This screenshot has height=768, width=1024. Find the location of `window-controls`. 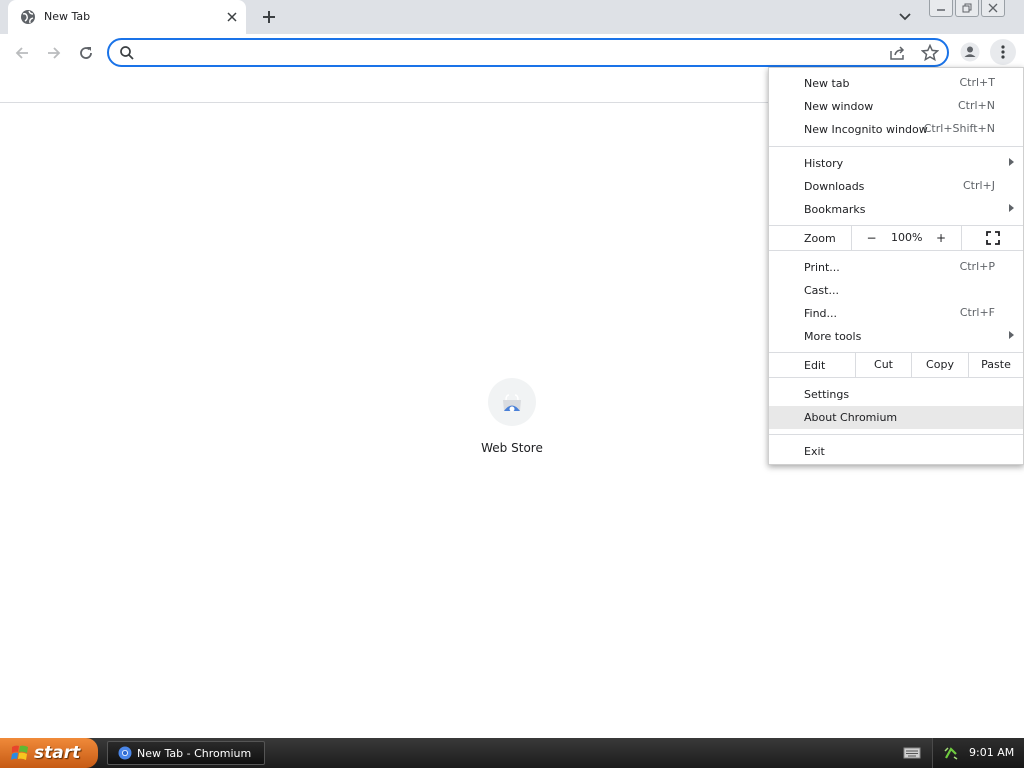

window-controls is located at coordinates (966, 9).